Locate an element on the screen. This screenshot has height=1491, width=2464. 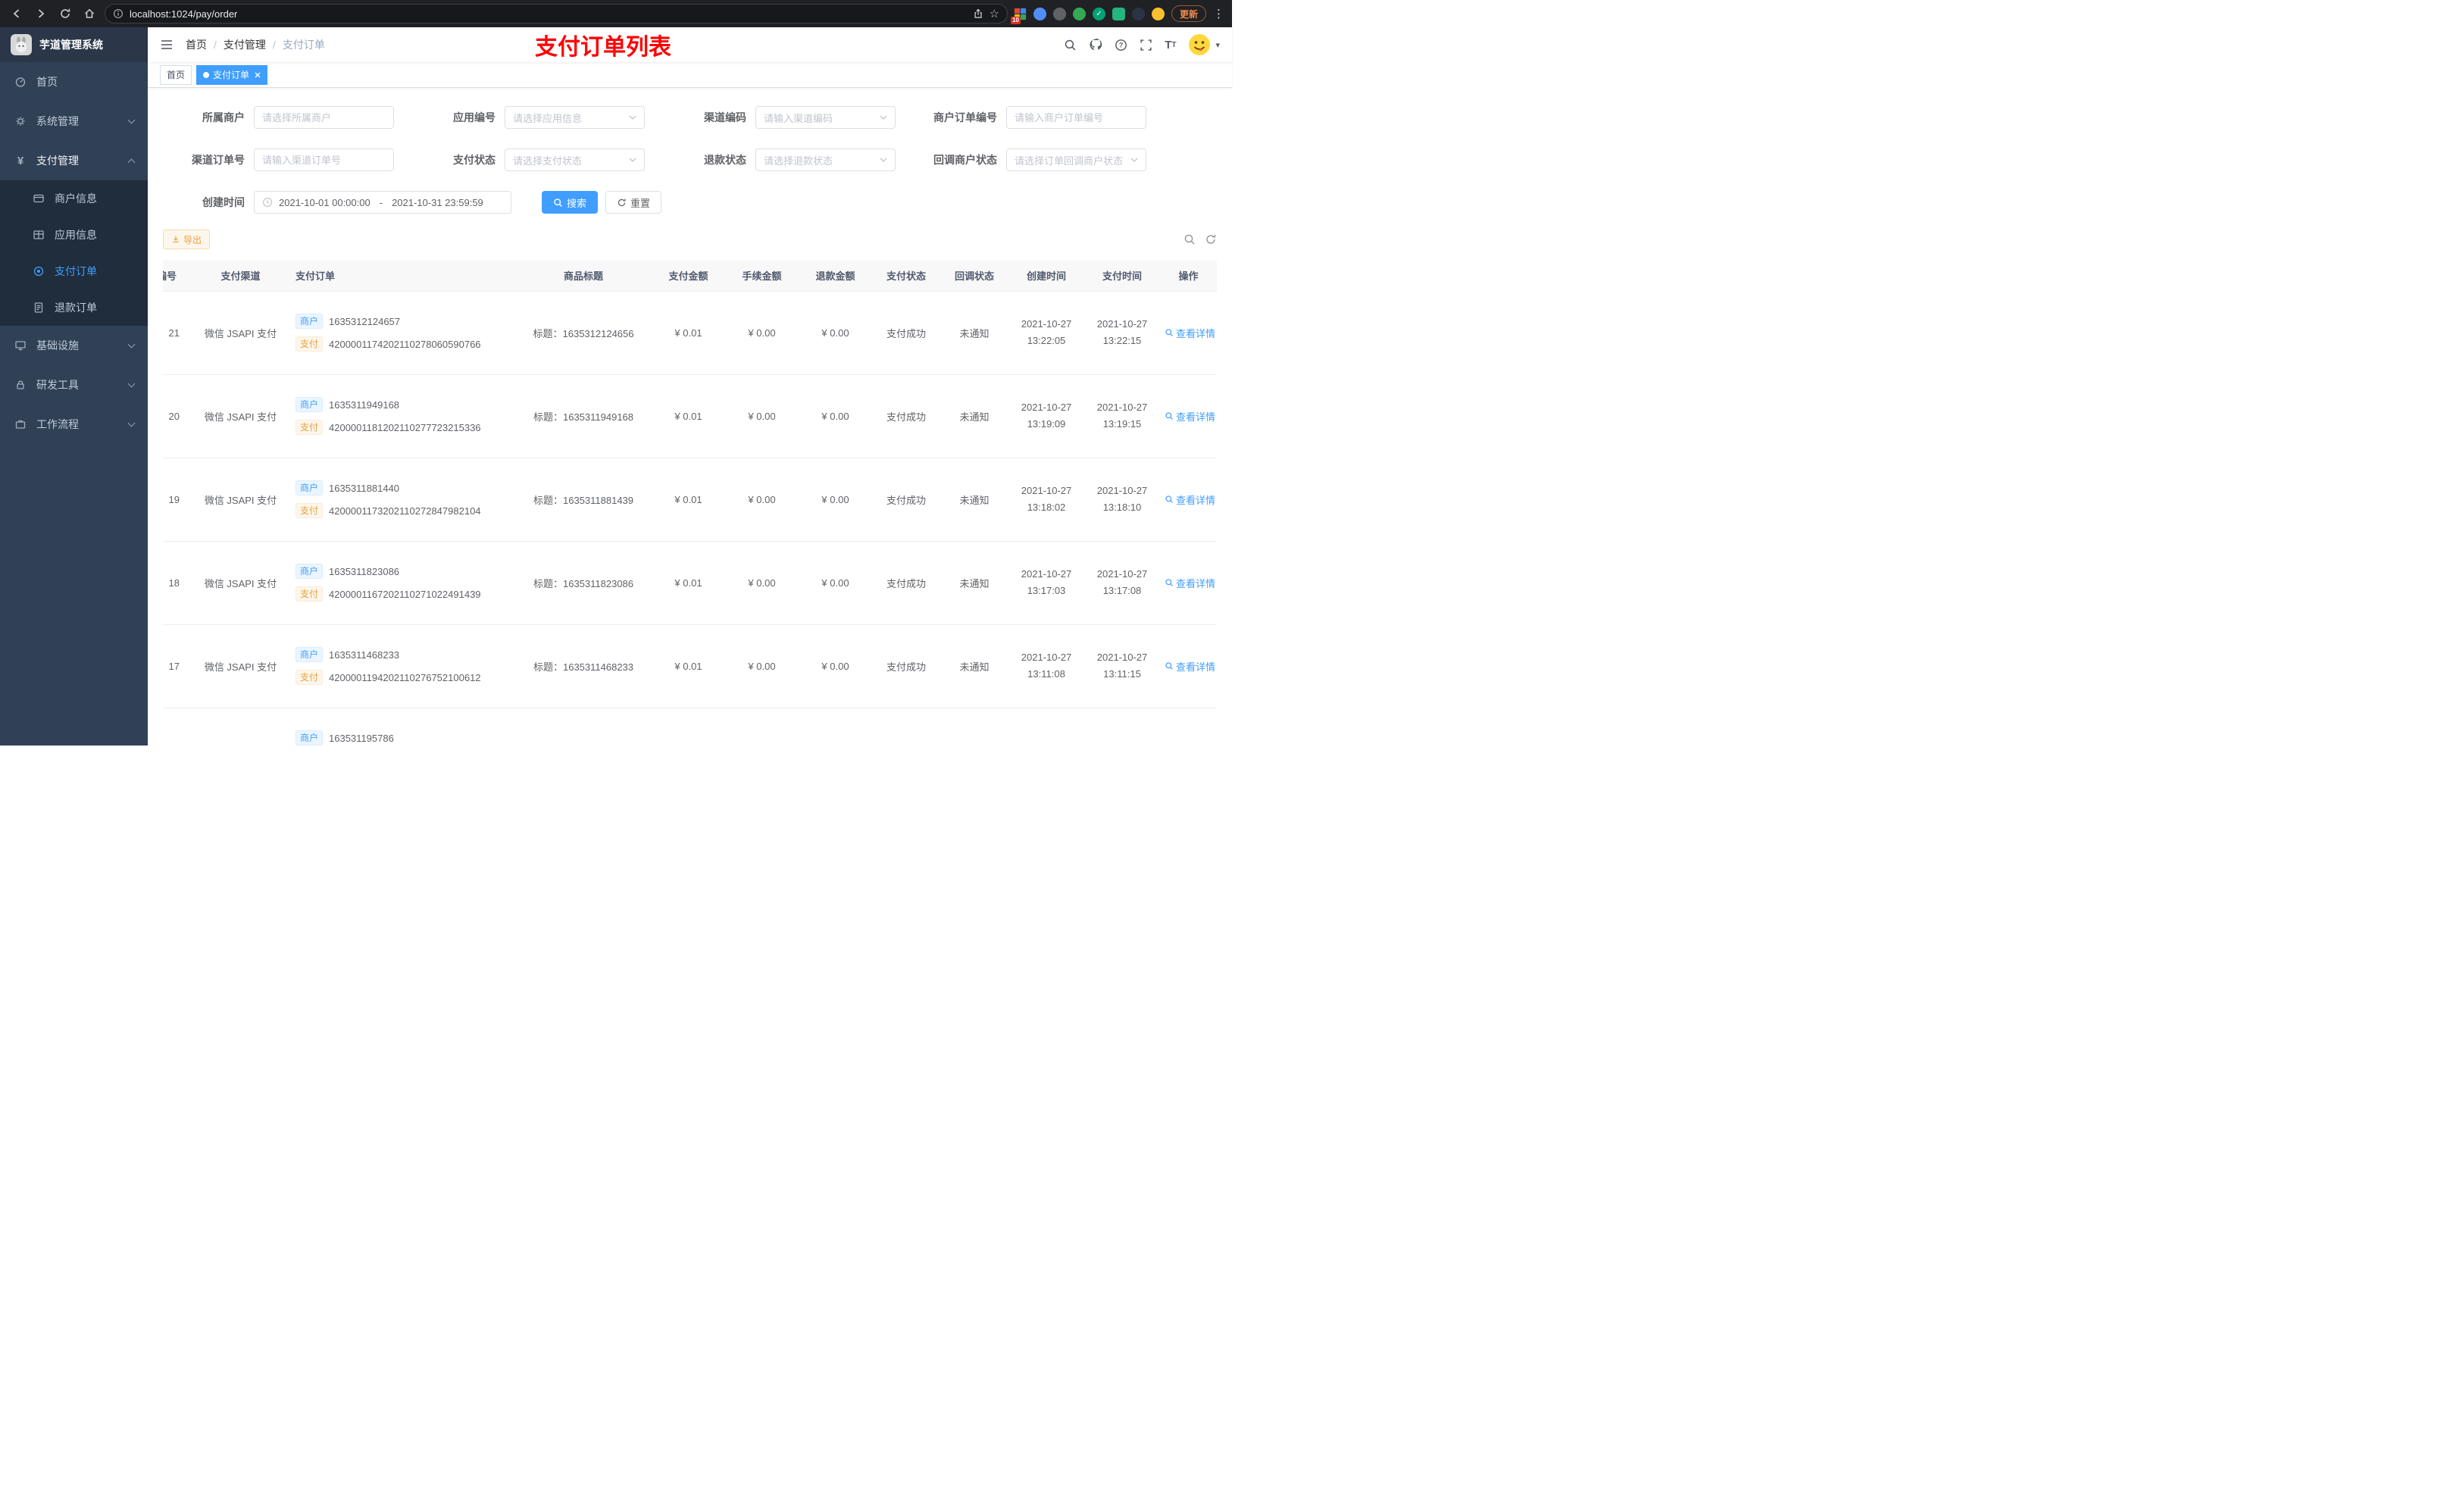
breadcrumb-pay-management: 支付管理 is located at coordinates (245, 44).